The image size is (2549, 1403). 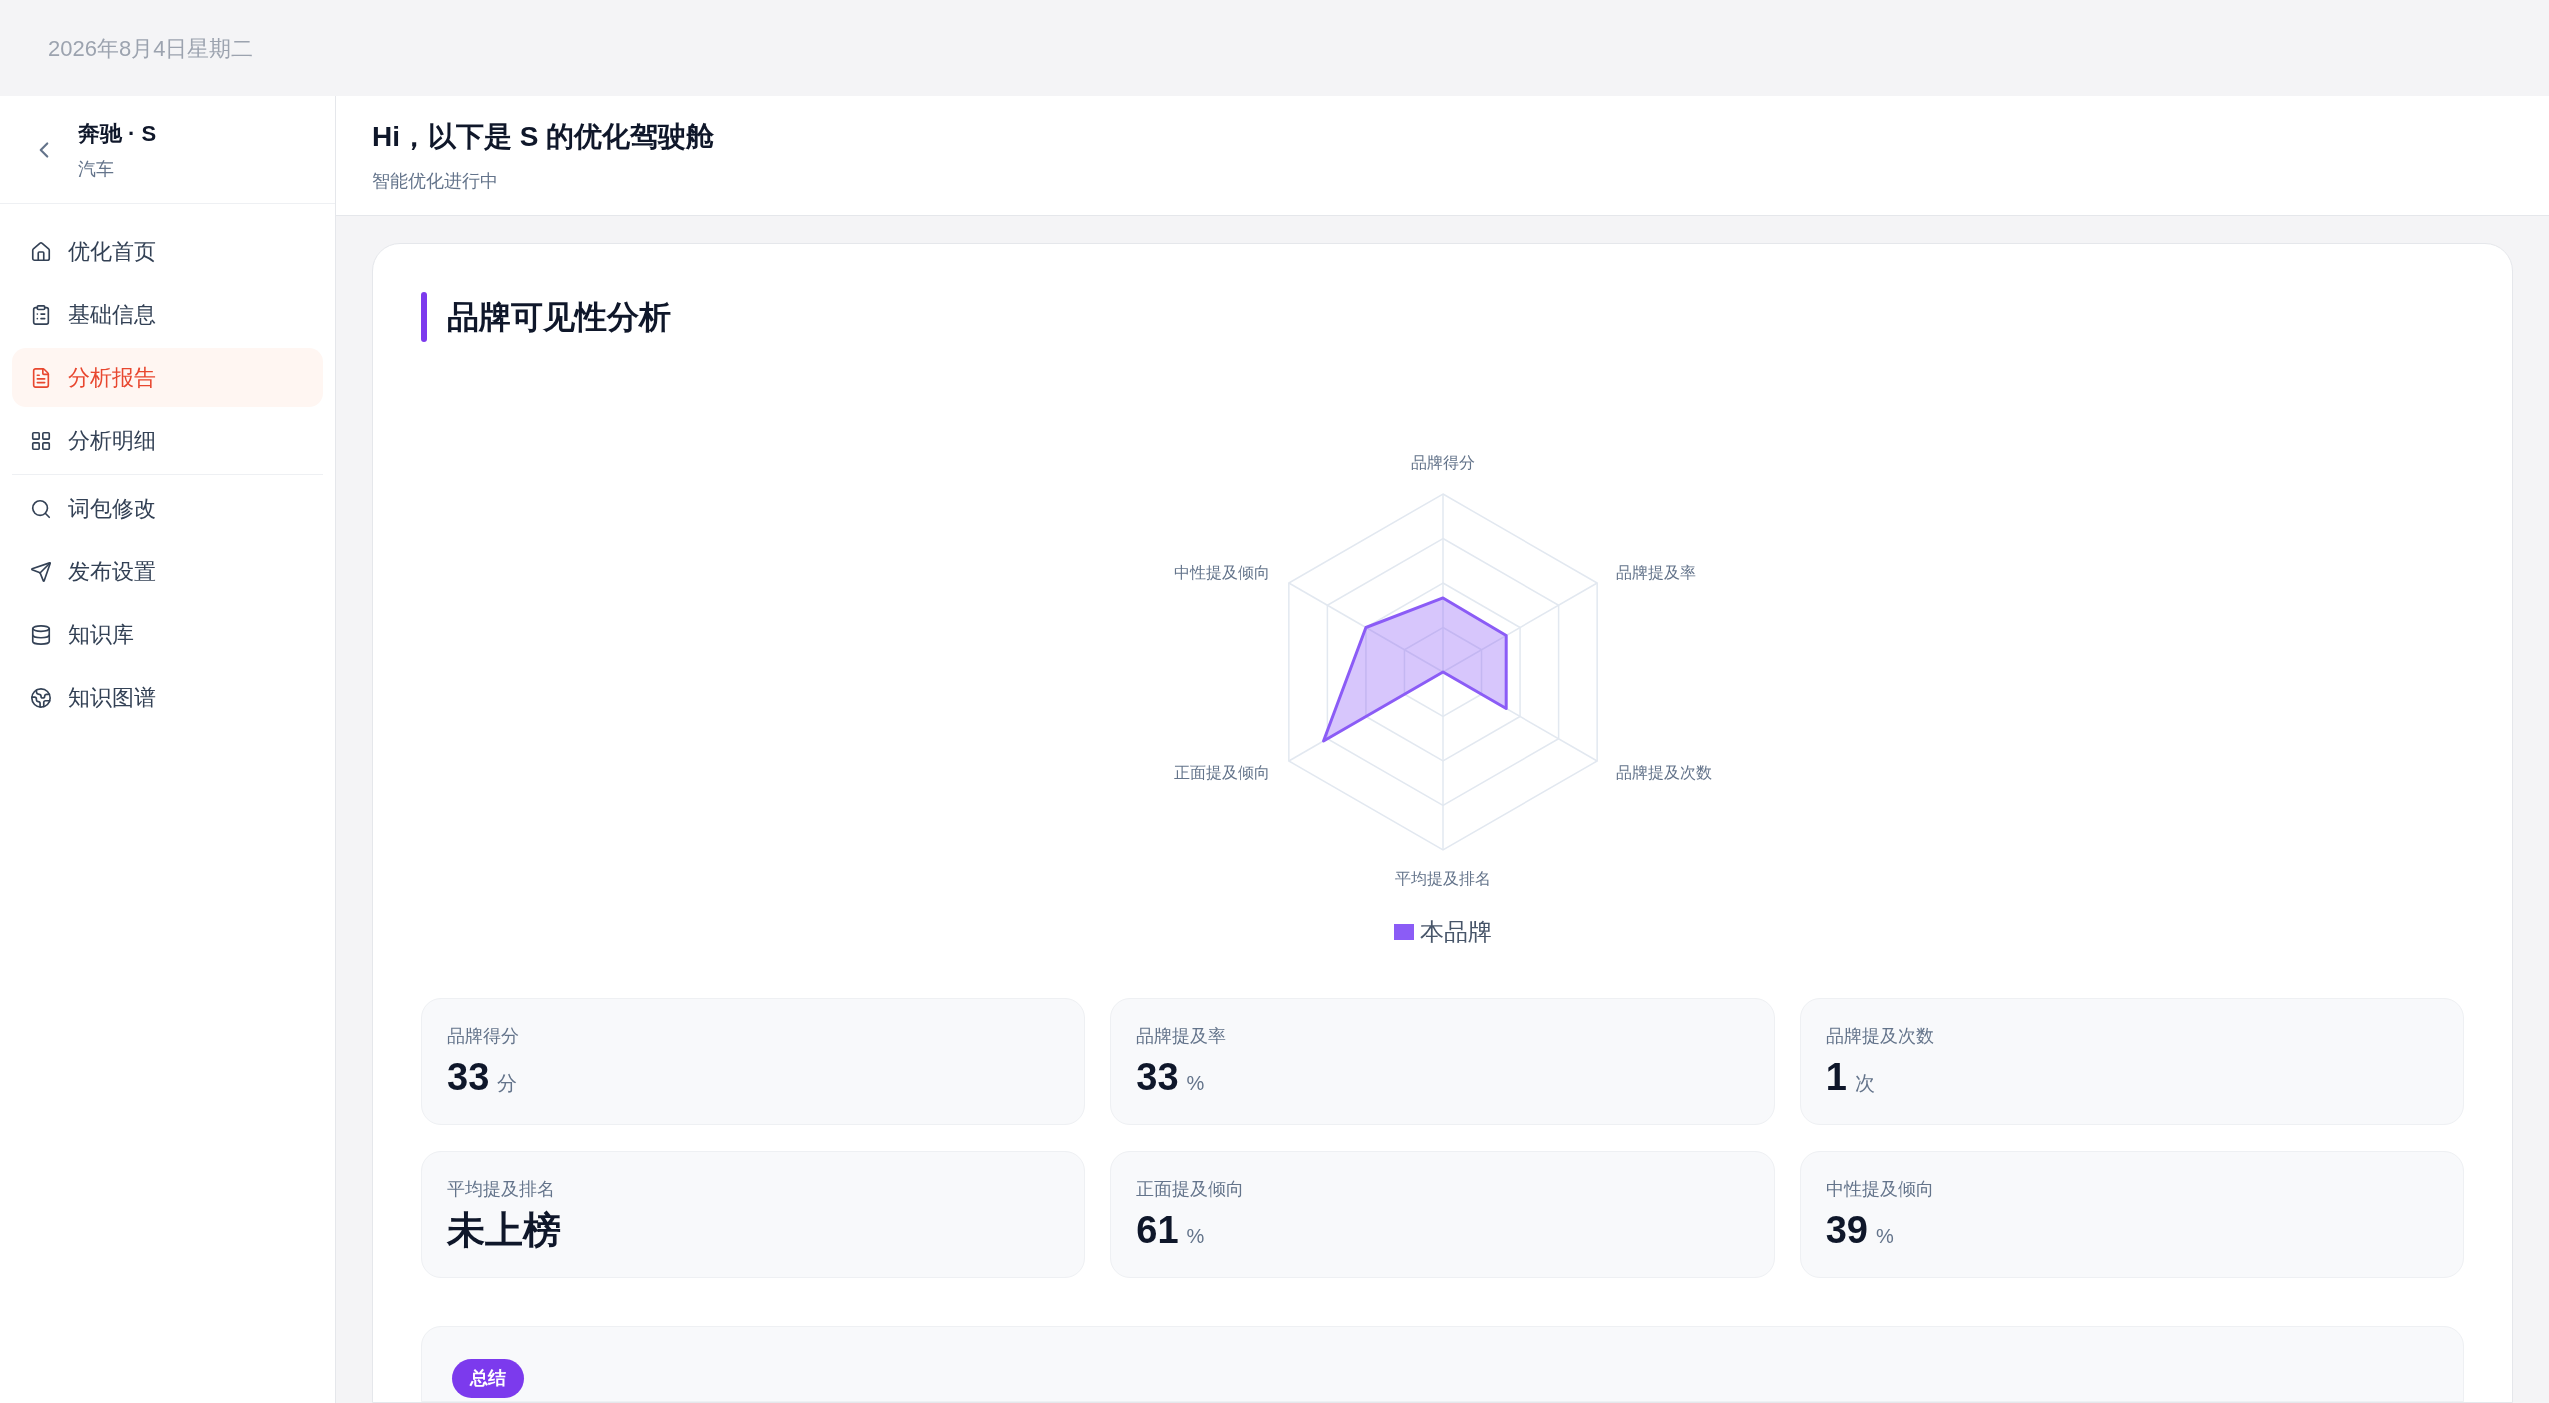 I want to click on nav-item: 知识图谱, so click(x=167, y=697).